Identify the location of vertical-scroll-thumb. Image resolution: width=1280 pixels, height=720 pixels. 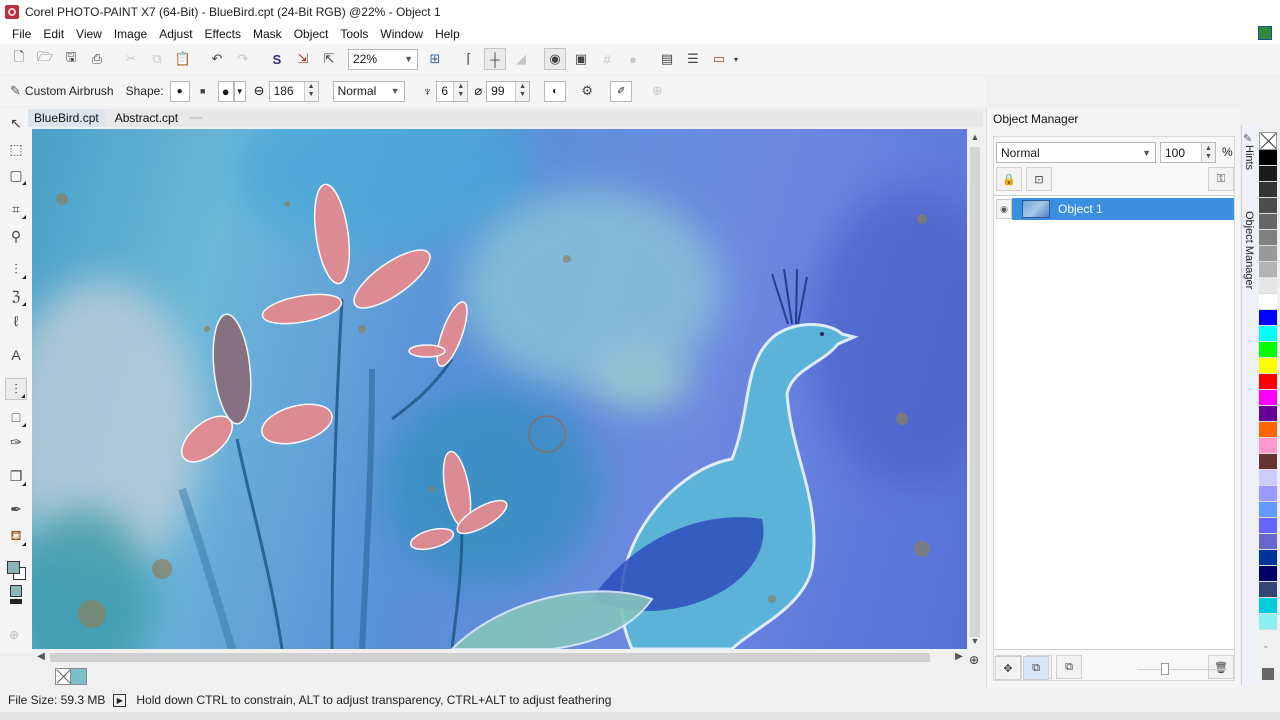
(975, 392).